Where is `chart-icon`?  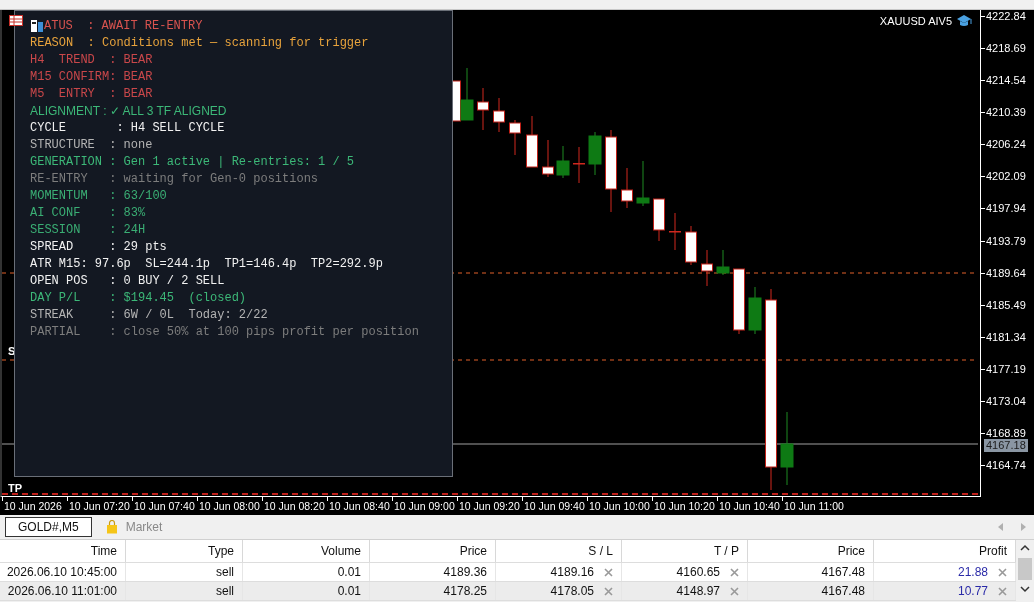 chart-icon is located at coordinates (37, 25).